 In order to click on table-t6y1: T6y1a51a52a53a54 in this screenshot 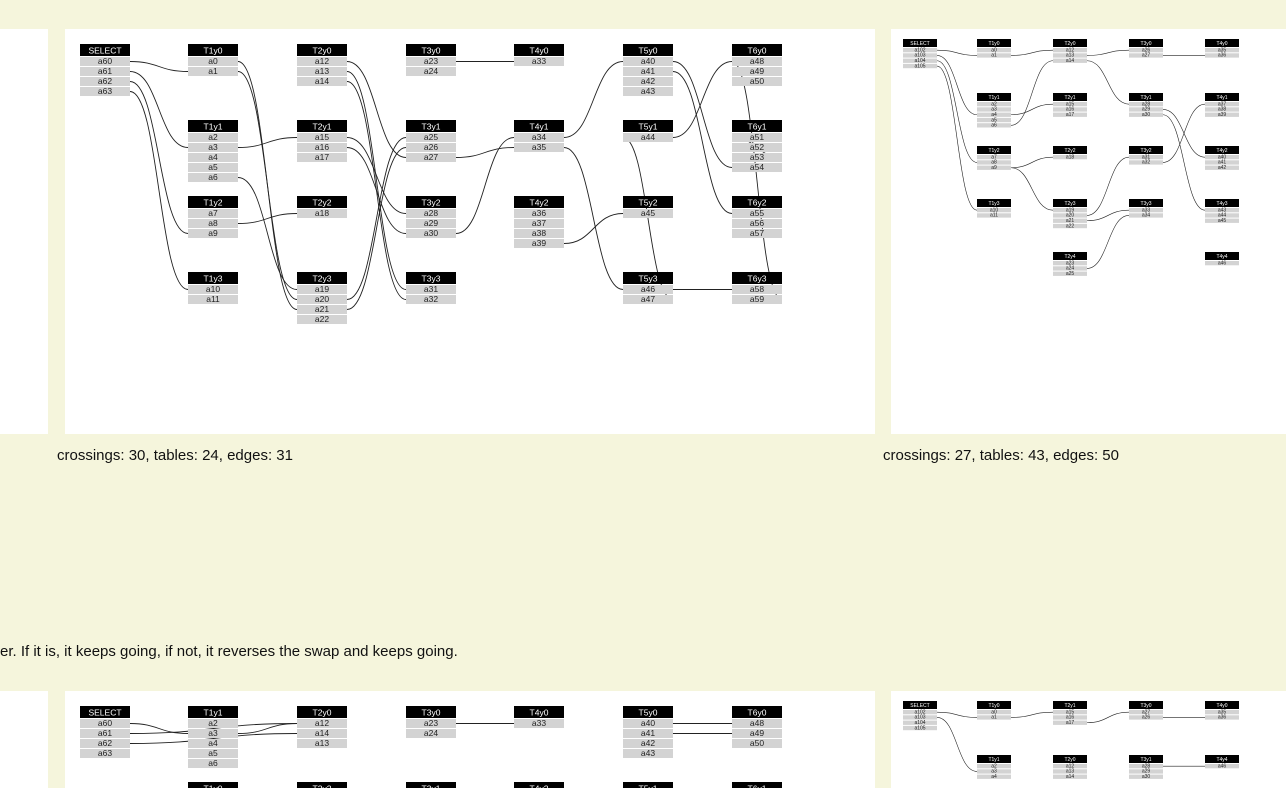, I will do `click(757, 146)`.